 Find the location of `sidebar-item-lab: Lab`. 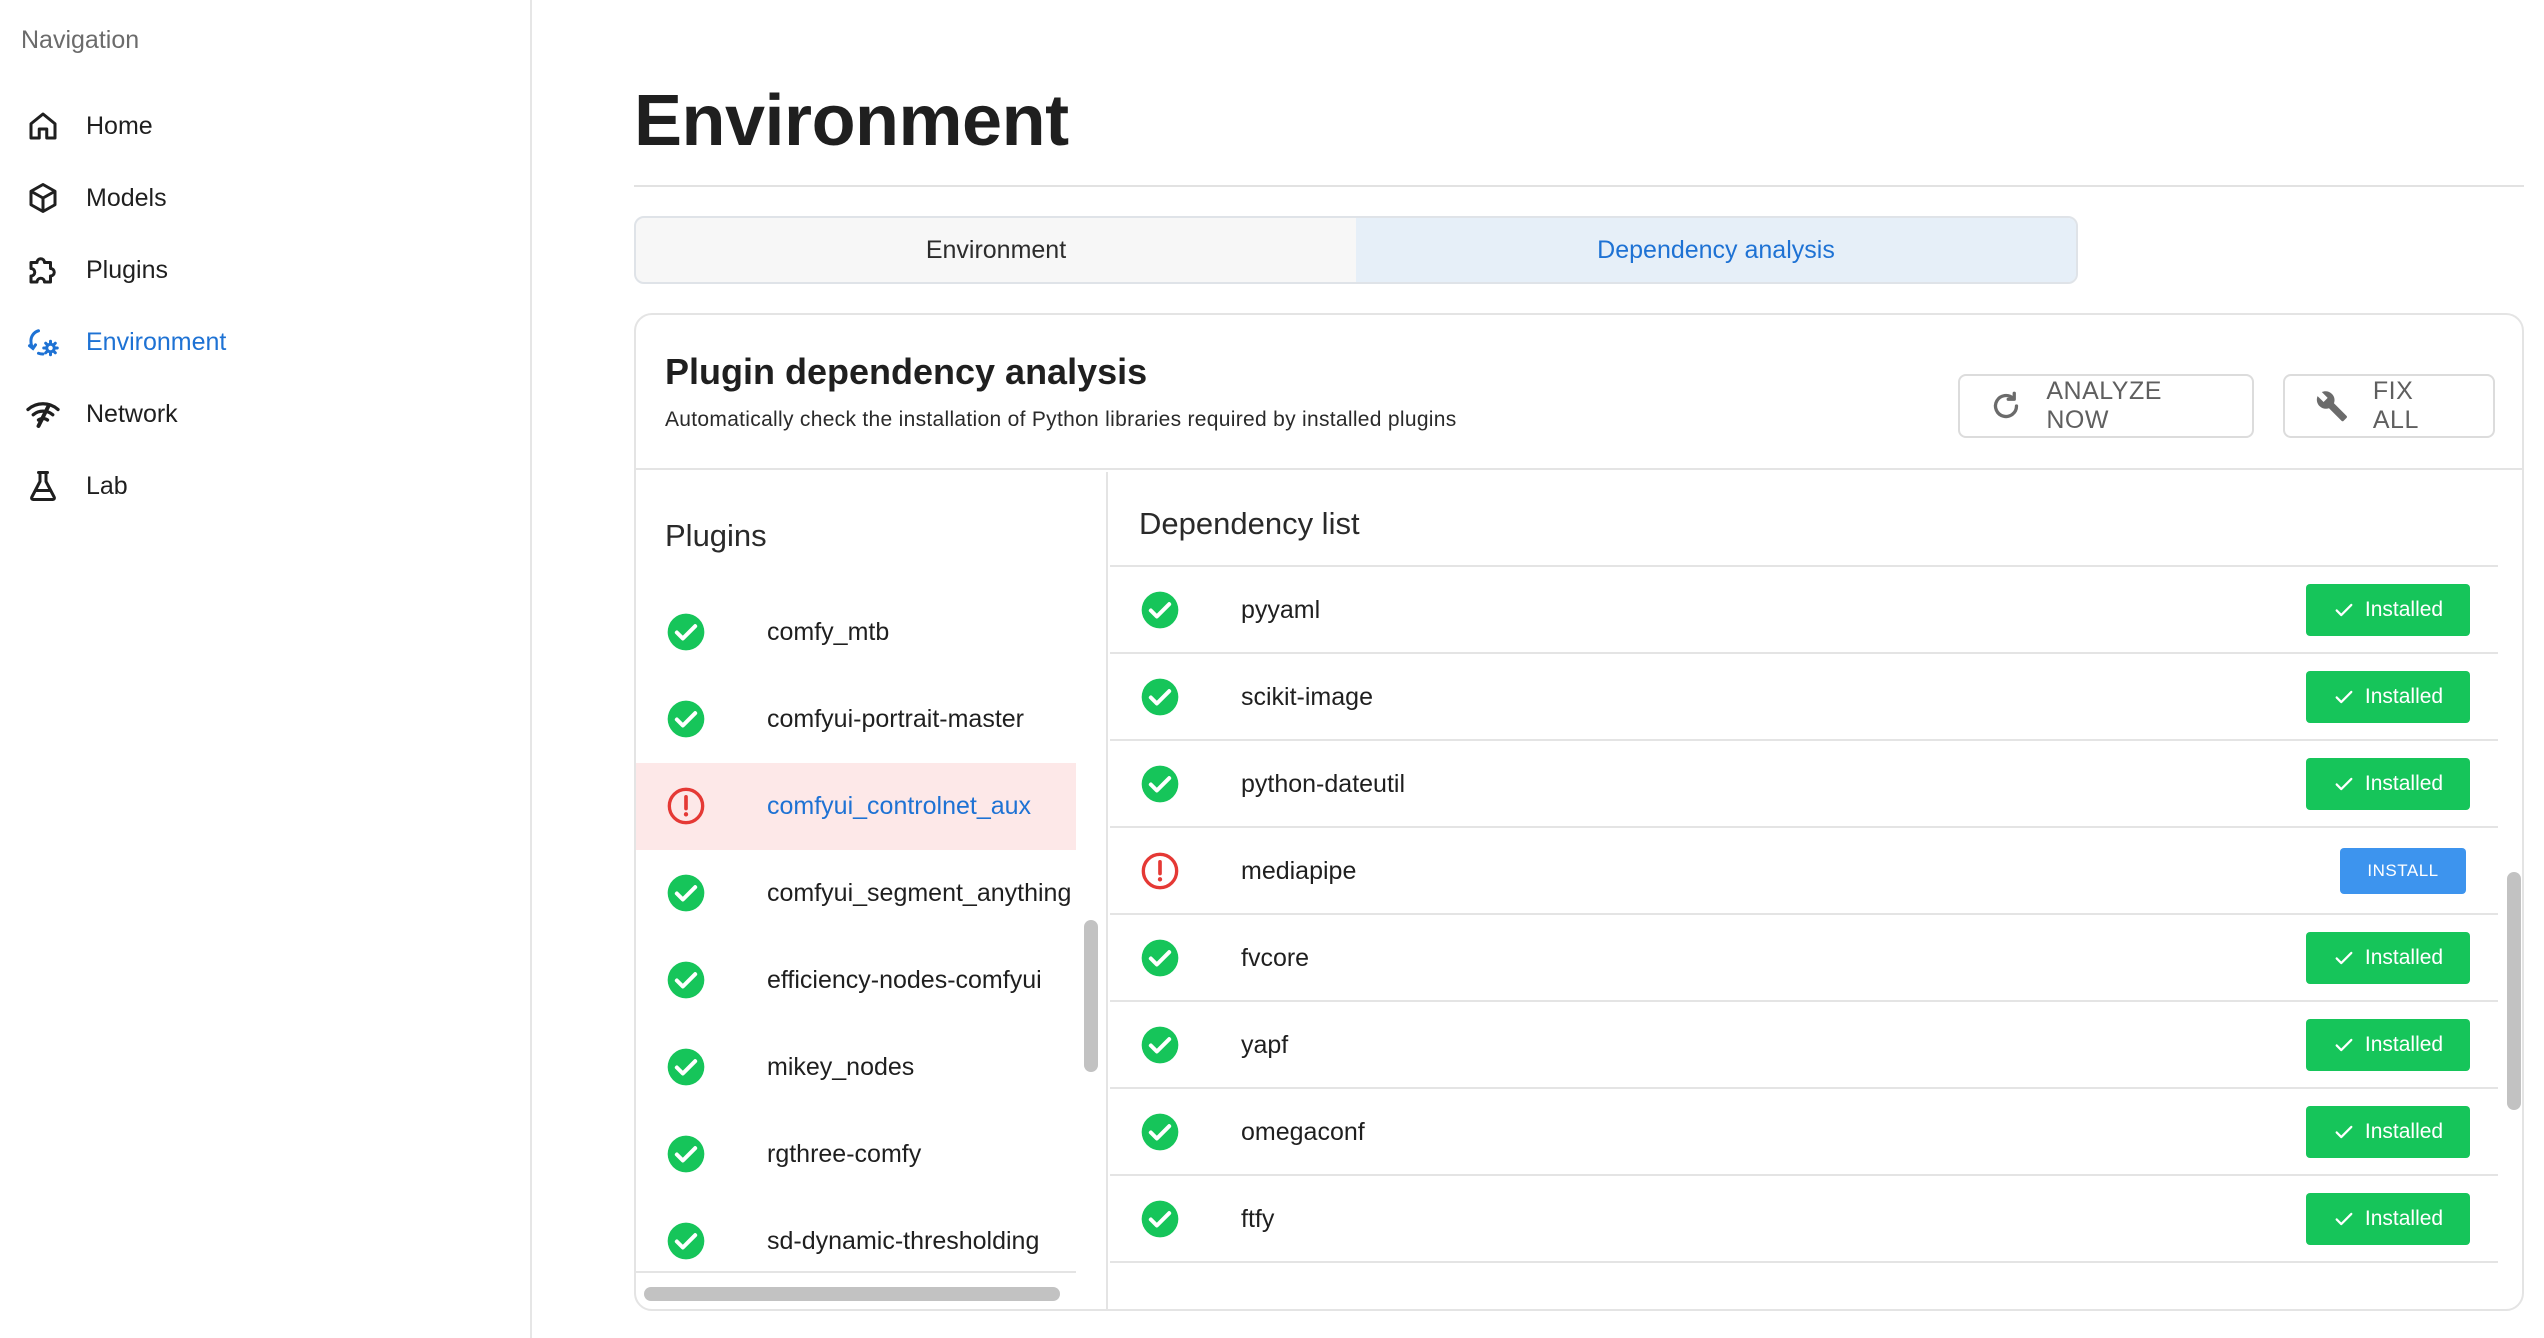

sidebar-item-lab: Lab is located at coordinates (265, 486).